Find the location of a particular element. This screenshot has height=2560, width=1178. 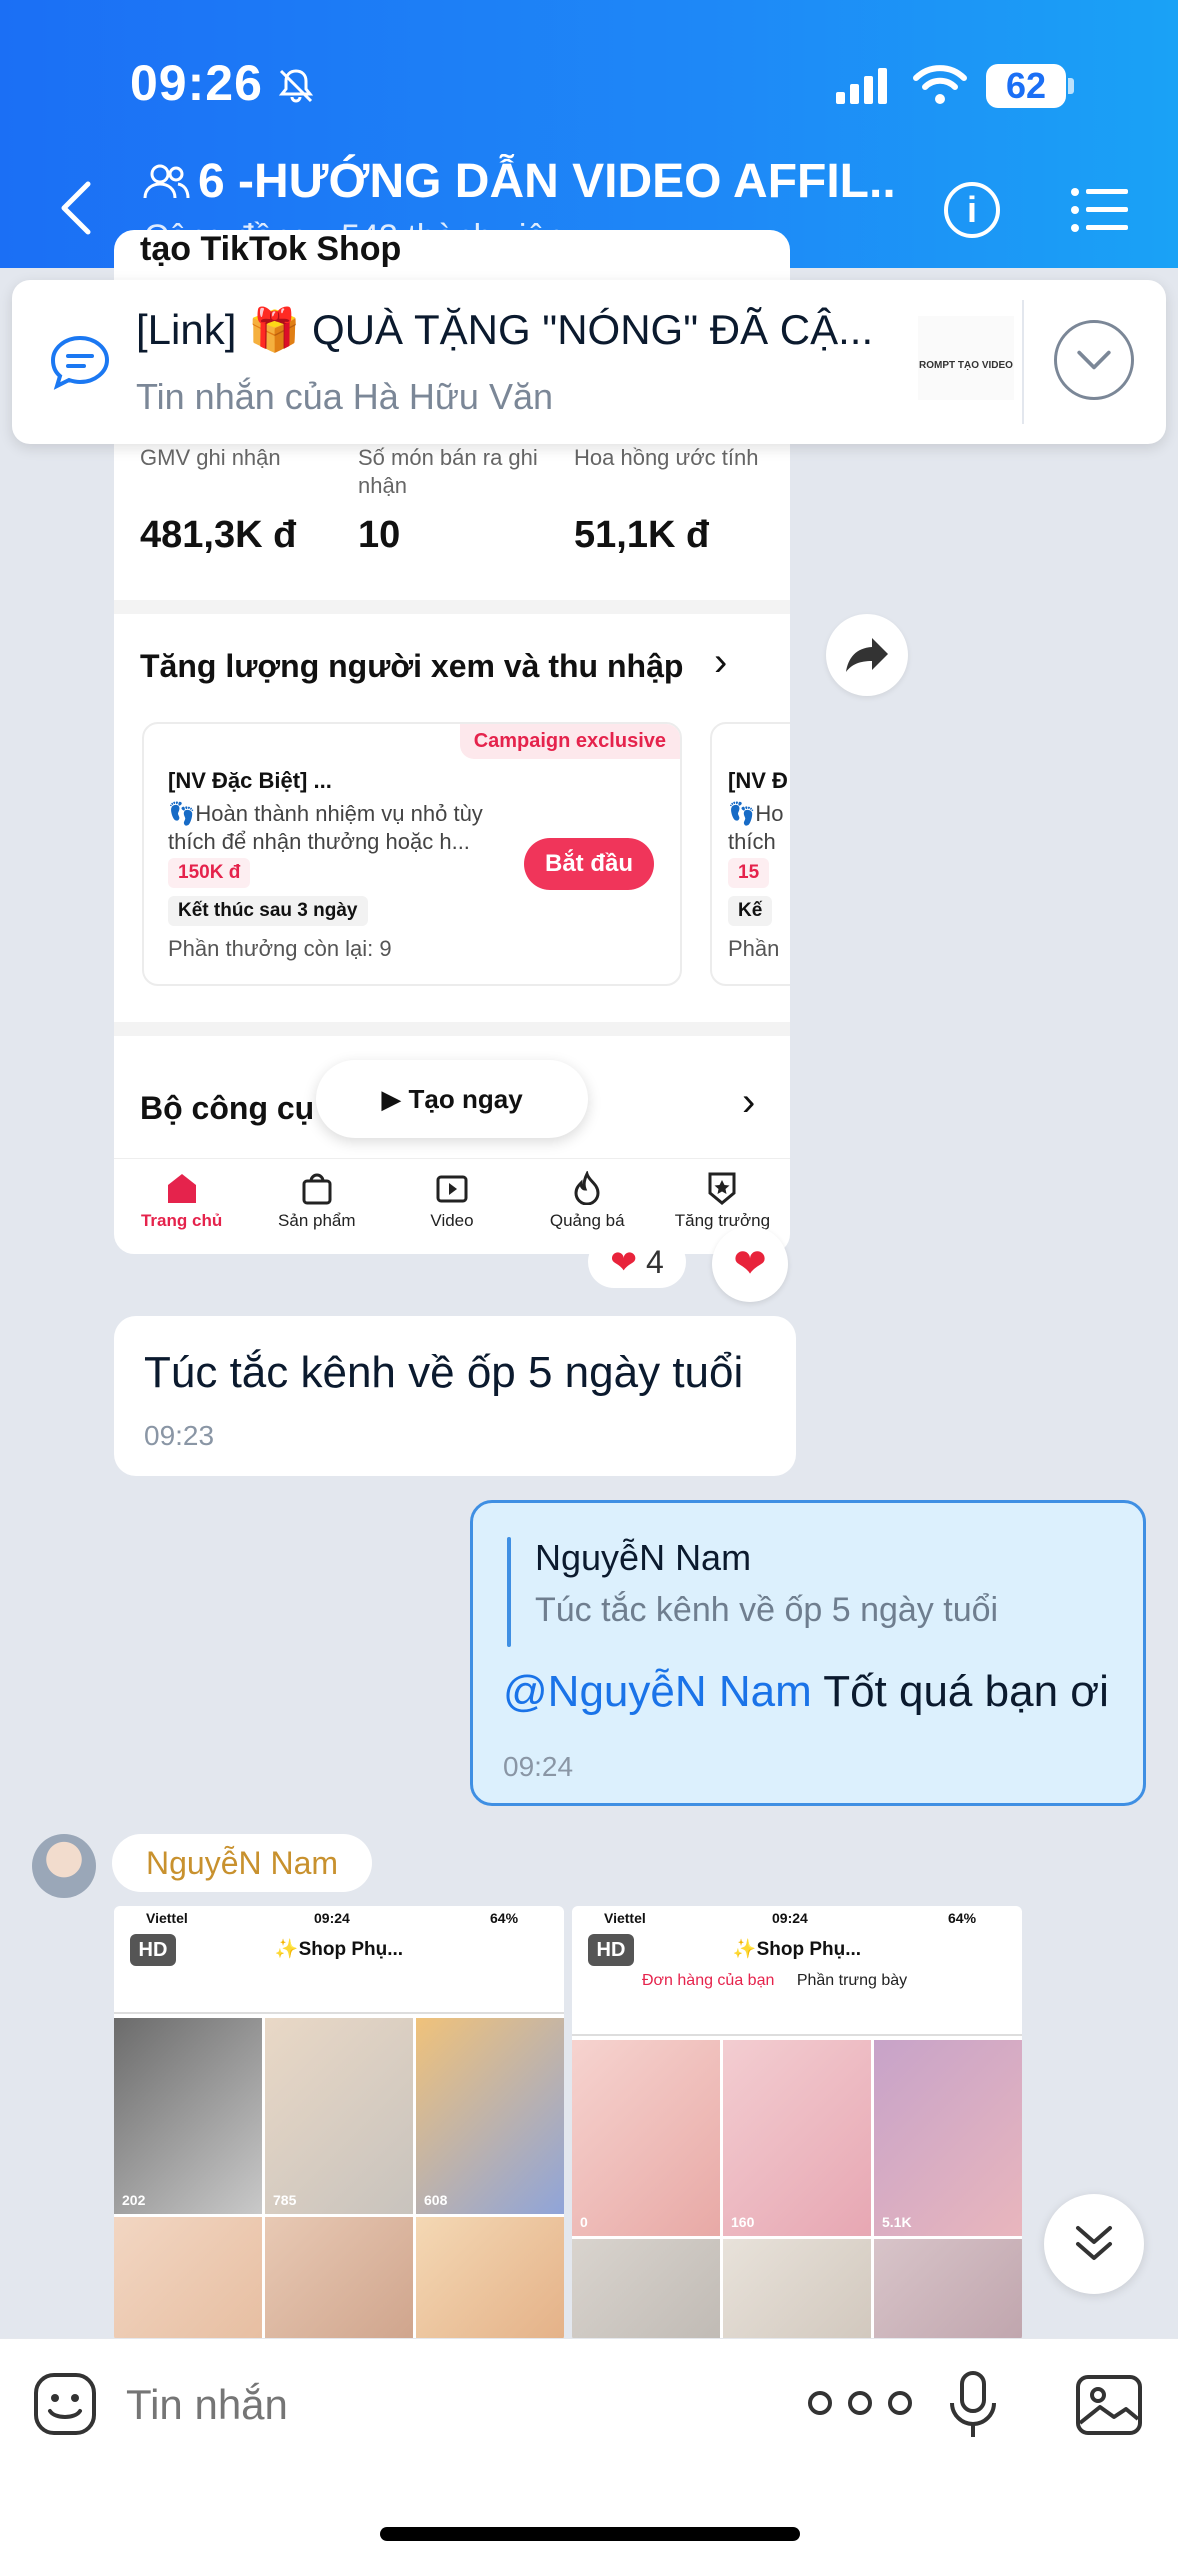

photo-grid: 202 785 608 is located at coordinates (339, 2180).